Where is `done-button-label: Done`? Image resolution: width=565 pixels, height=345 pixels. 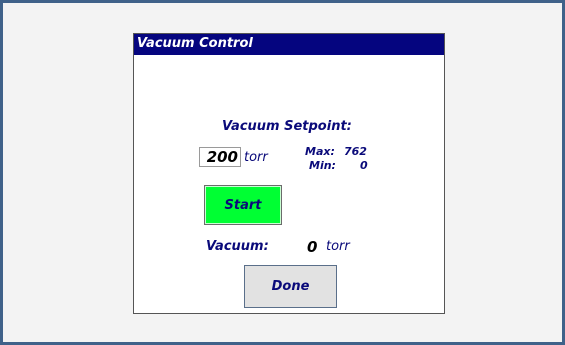
done-button-label: Done is located at coordinates (290, 286).